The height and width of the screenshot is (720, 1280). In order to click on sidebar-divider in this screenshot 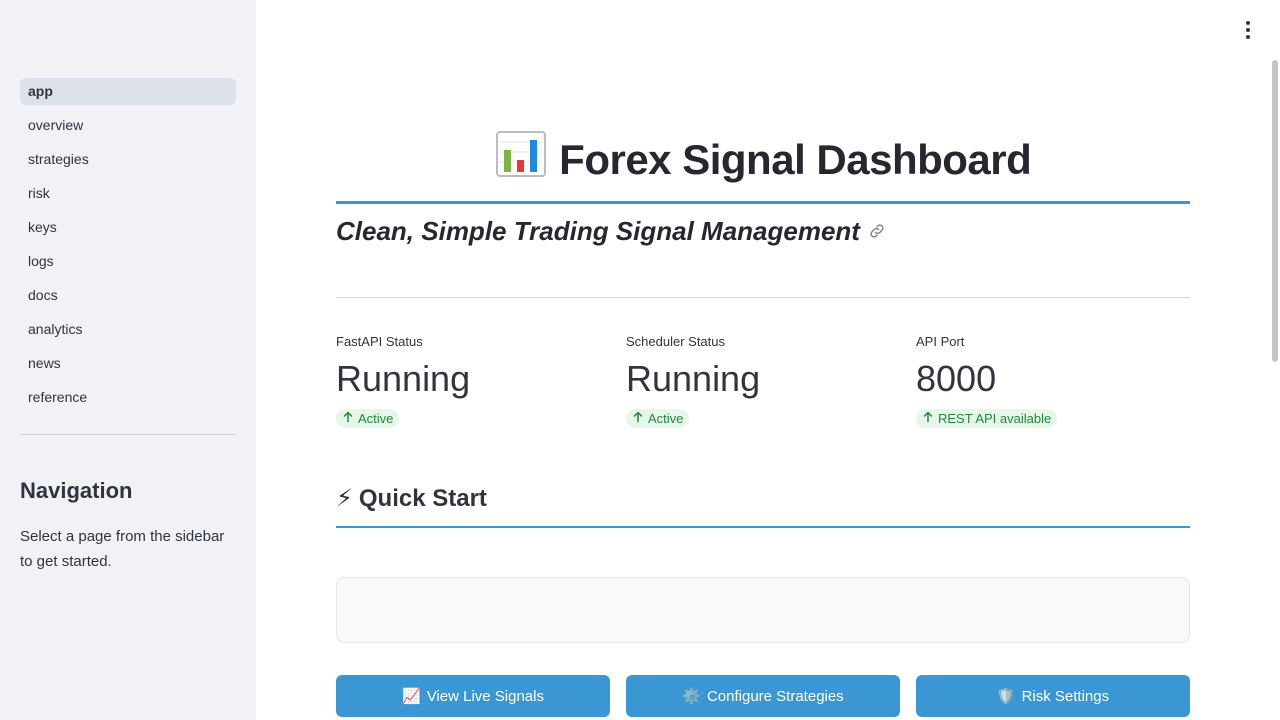, I will do `click(128, 434)`.